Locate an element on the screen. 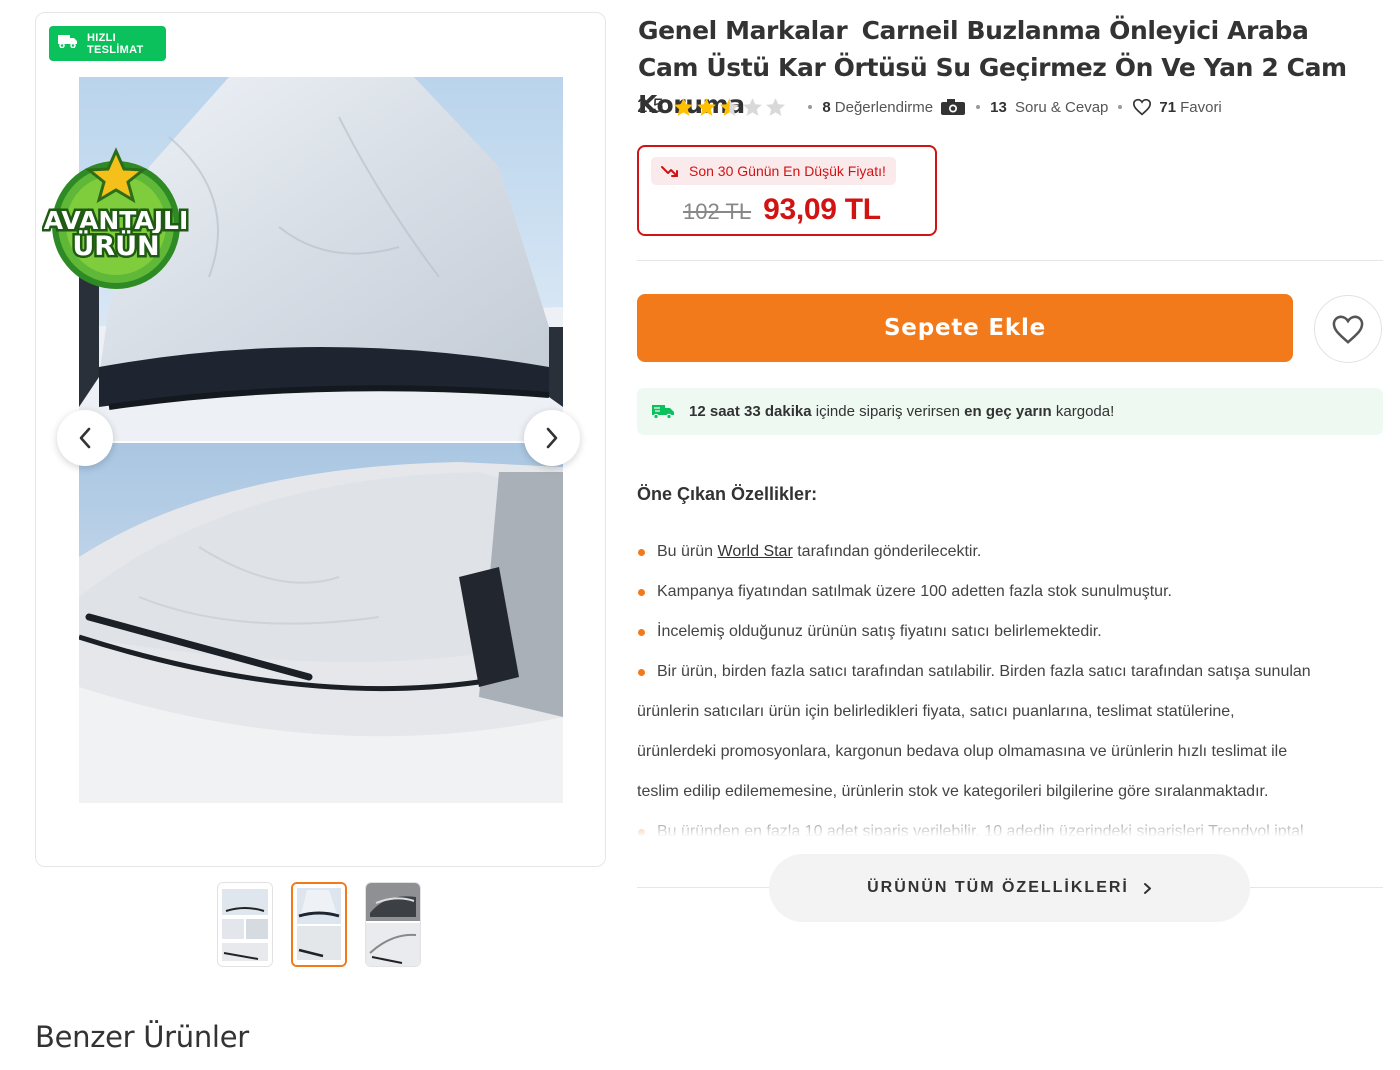 Image resolution: width=1400 pixels, height=1070 pixels. shipping-text-end: kargoda! is located at coordinates (1085, 411).